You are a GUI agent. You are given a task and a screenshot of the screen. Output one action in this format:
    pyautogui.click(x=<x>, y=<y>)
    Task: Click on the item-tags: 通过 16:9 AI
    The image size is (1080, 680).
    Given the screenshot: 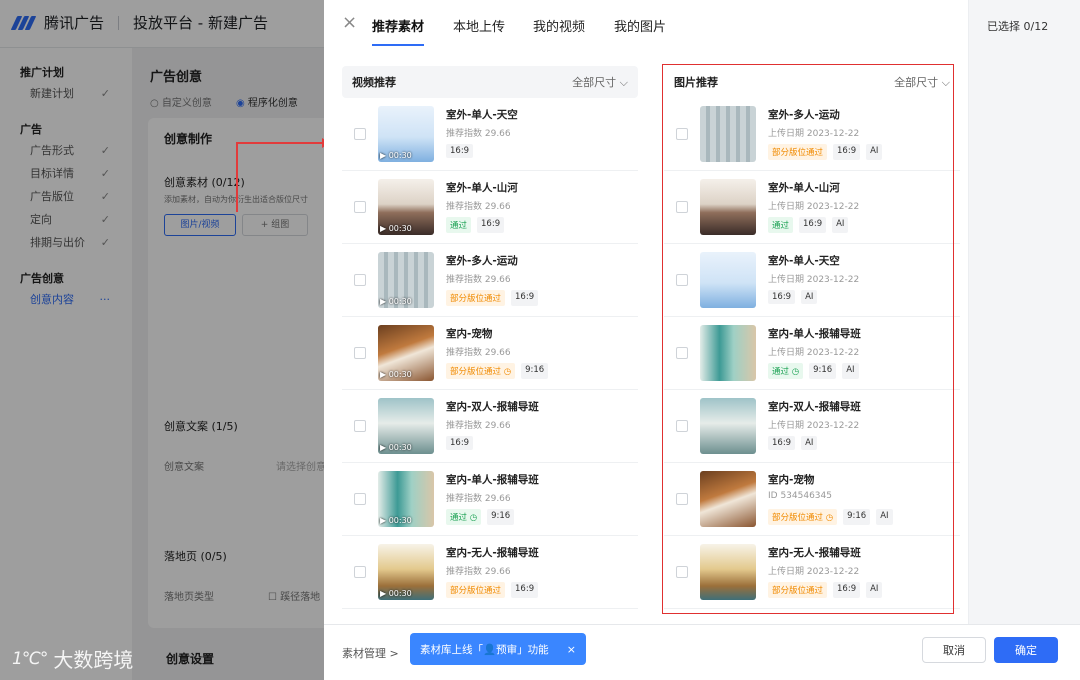 What is the action you would take?
    pyautogui.click(x=808, y=225)
    